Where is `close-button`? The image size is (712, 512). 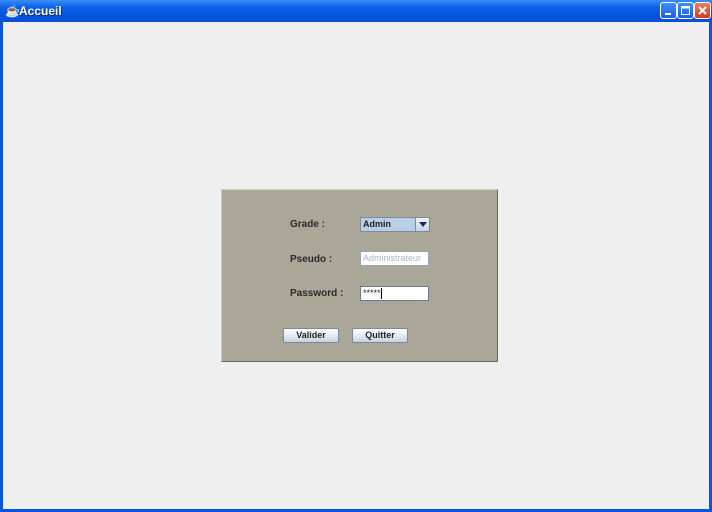 close-button is located at coordinates (702, 10).